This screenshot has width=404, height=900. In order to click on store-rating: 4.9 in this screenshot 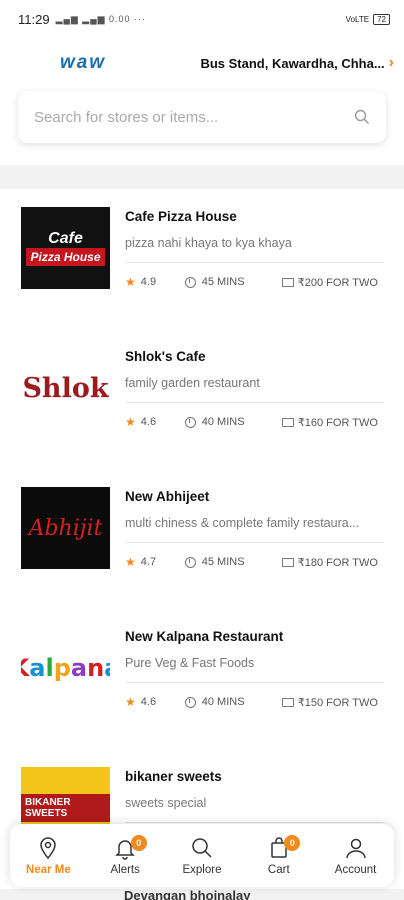, I will do `click(148, 282)`.